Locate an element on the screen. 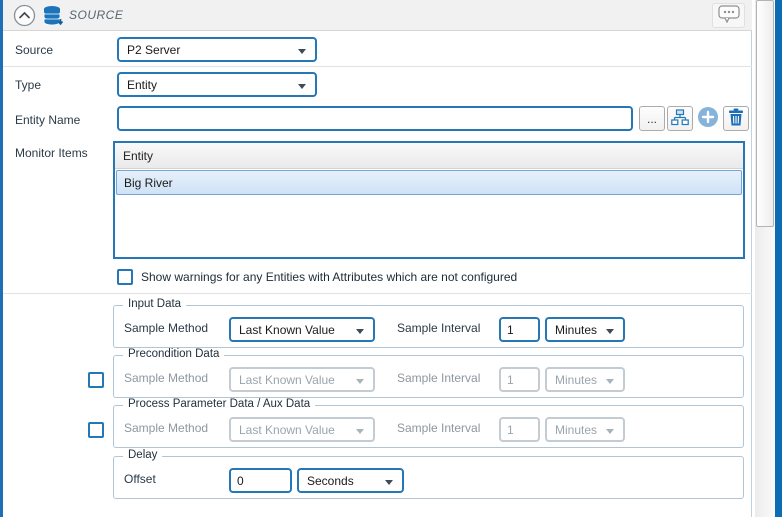 The width and height of the screenshot is (782, 517). entity-name-input is located at coordinates (375, 118).